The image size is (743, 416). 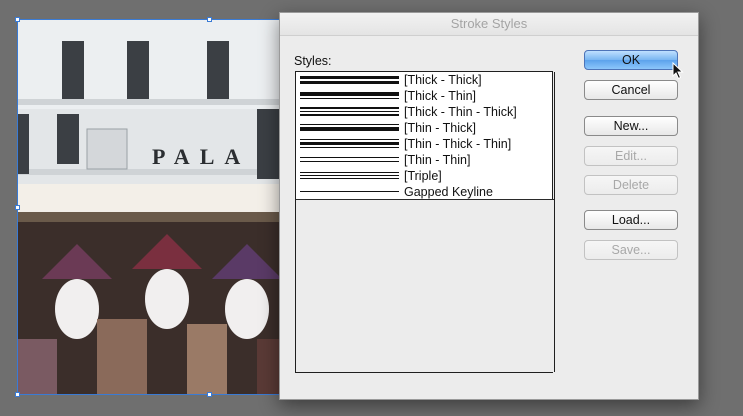 I want to click on cancel-button: Cancel, so click(x=631, y=90).